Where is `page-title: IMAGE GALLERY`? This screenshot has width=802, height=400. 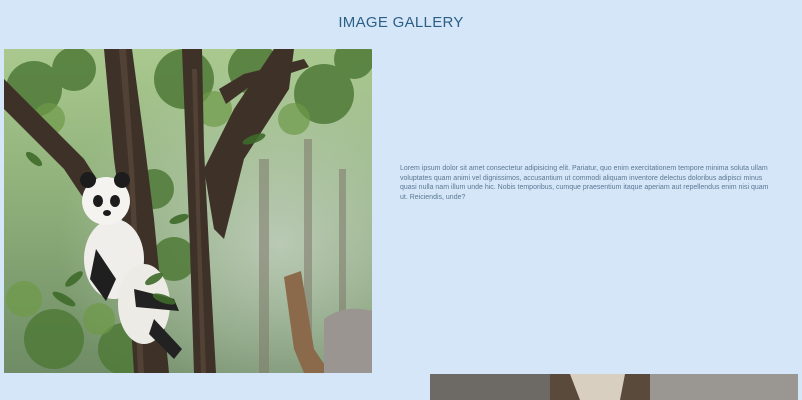
page-title: IMAGE GALLERY is located at coordinates (401, 22).